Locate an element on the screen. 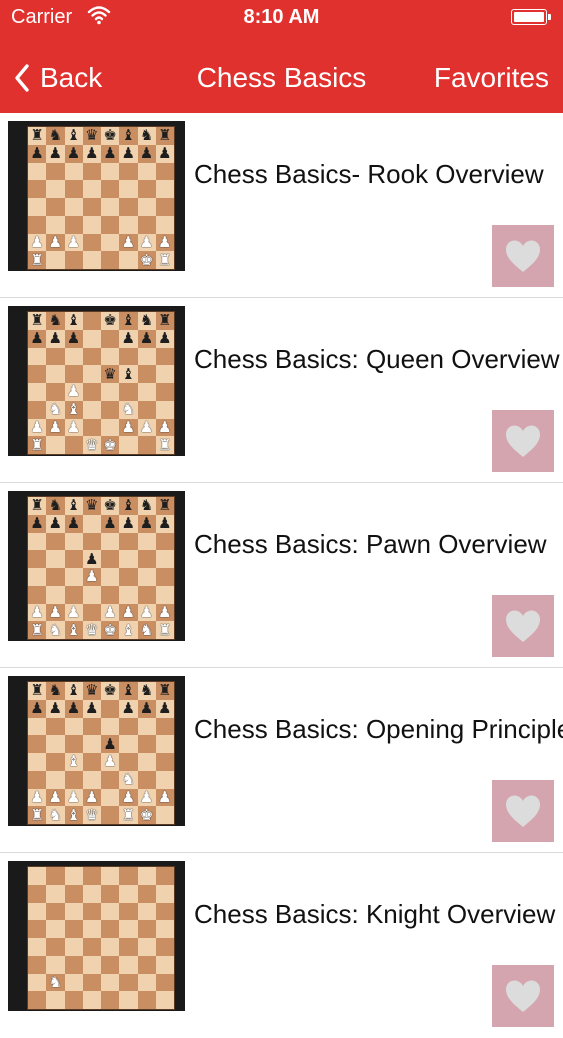 This screenshot has height=1038, width=563. board-square: ♛ is located at coordinates (91, 815).